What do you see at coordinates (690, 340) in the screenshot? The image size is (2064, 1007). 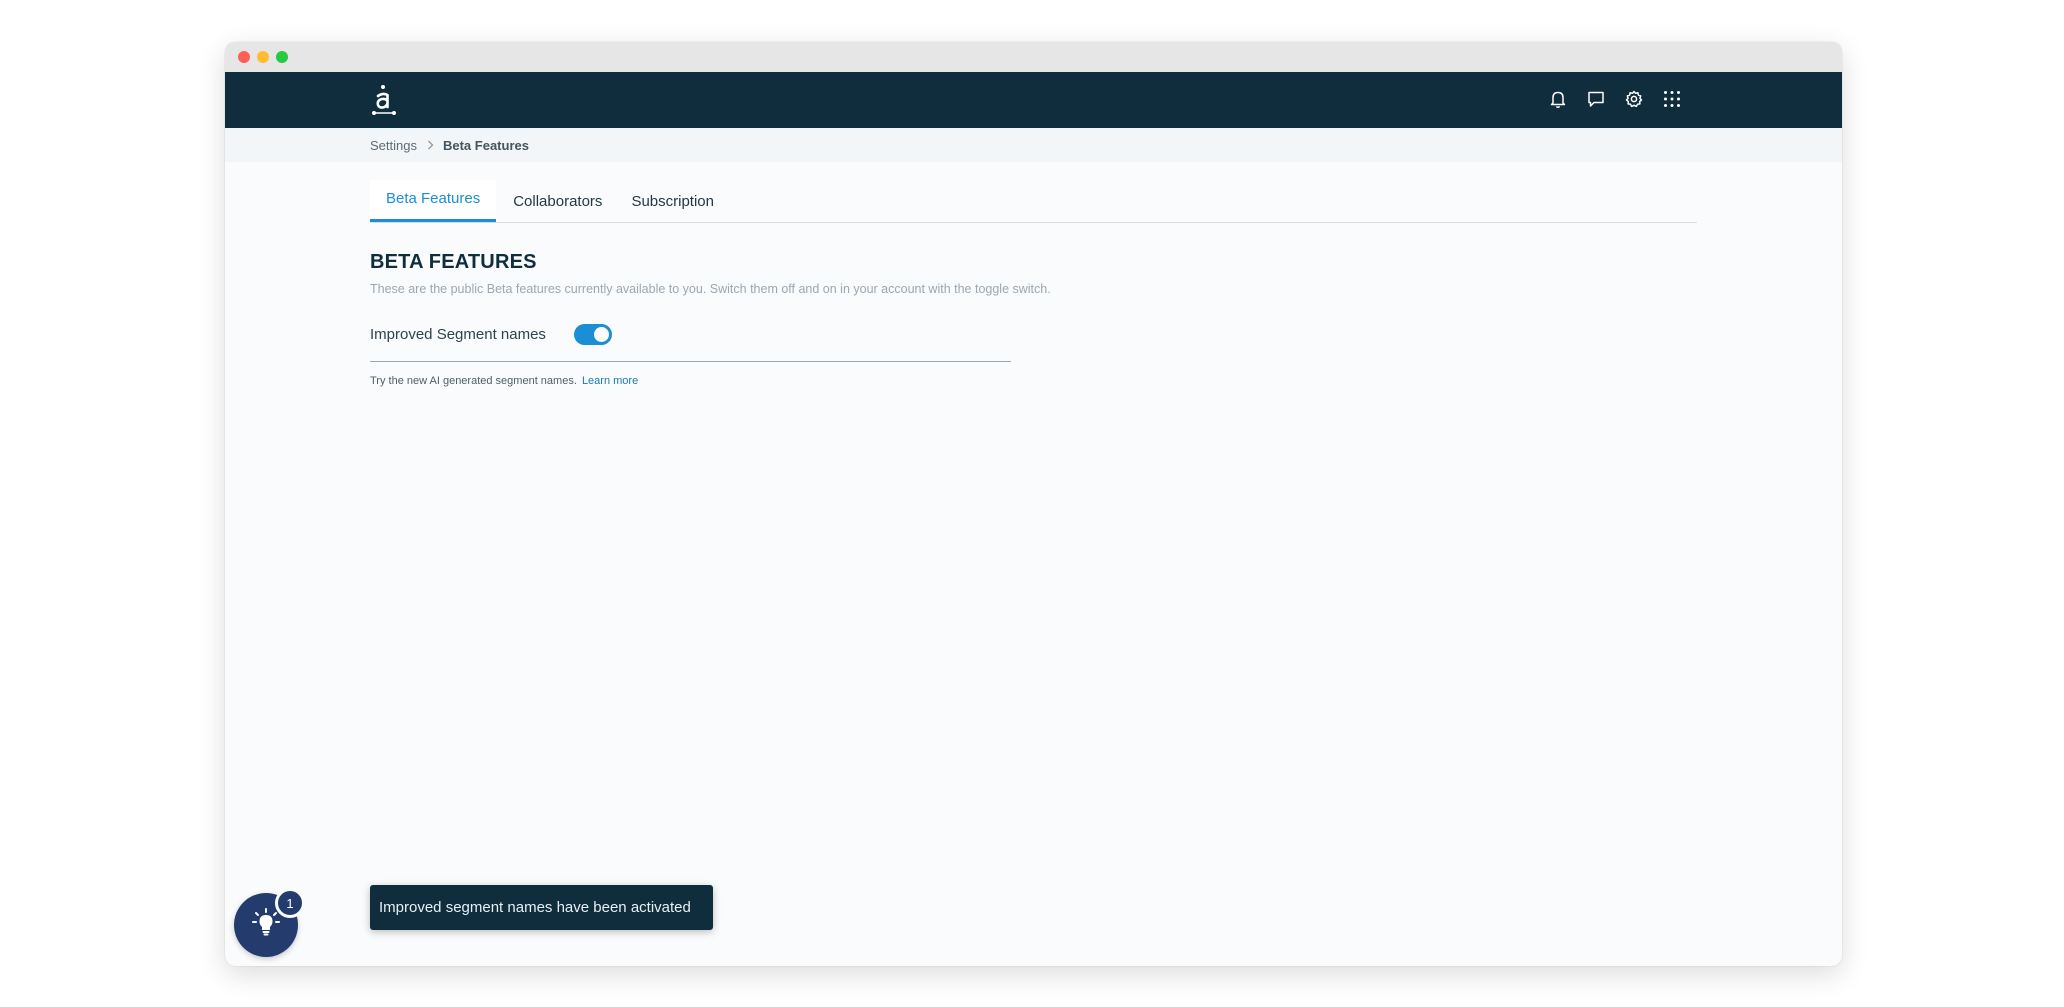 I see `feature-row-improved-segment-names: Improved Segment names` at bounding box center [690, 340].